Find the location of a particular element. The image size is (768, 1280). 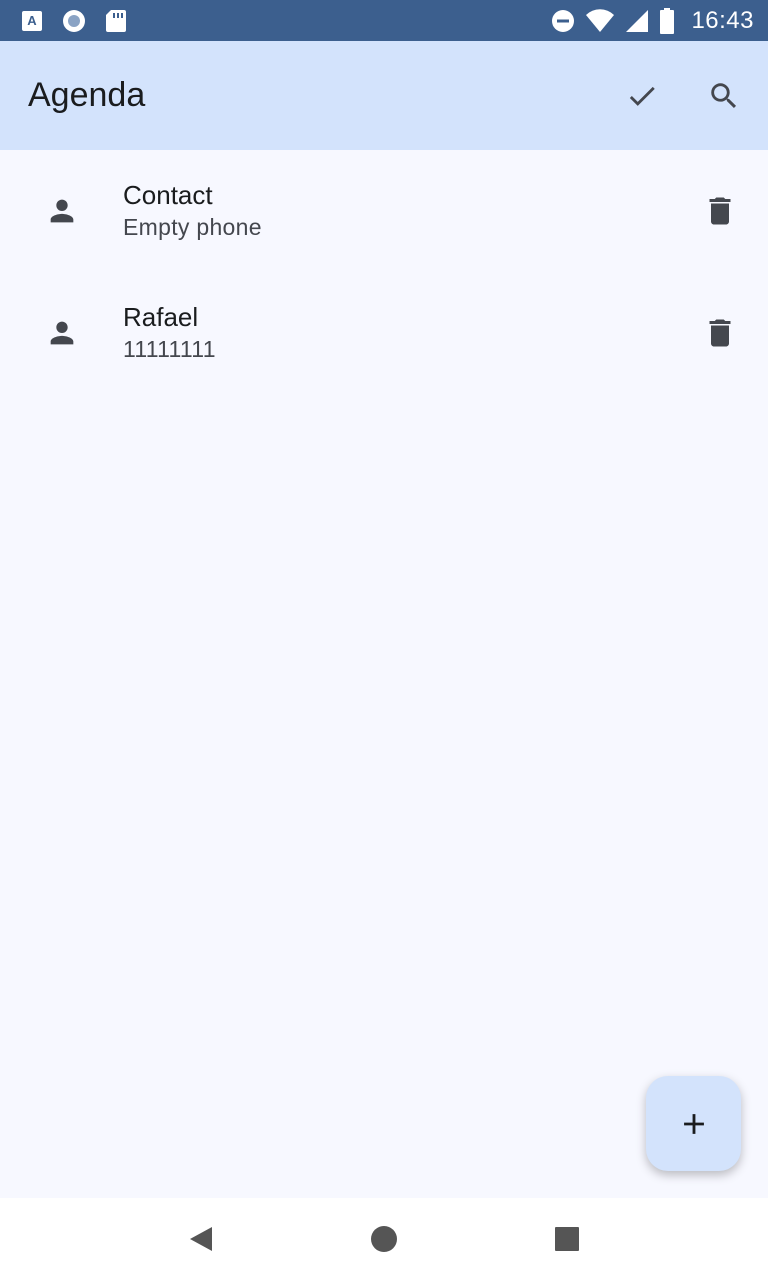

back-icon is located at coordinates (201, 1239).